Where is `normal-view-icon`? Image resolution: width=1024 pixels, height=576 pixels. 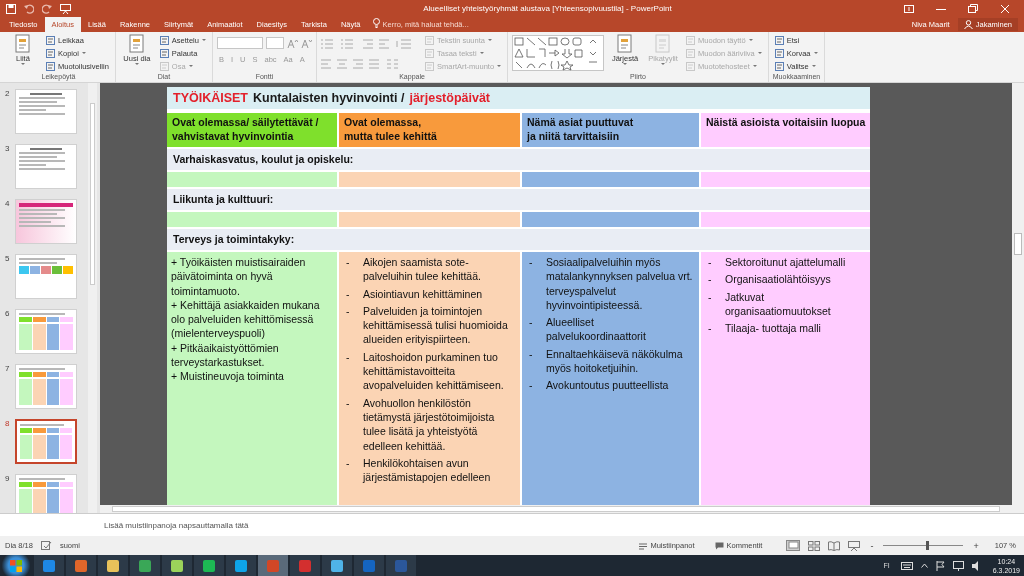
normal-view-icon is located at coordinates (793, 545).